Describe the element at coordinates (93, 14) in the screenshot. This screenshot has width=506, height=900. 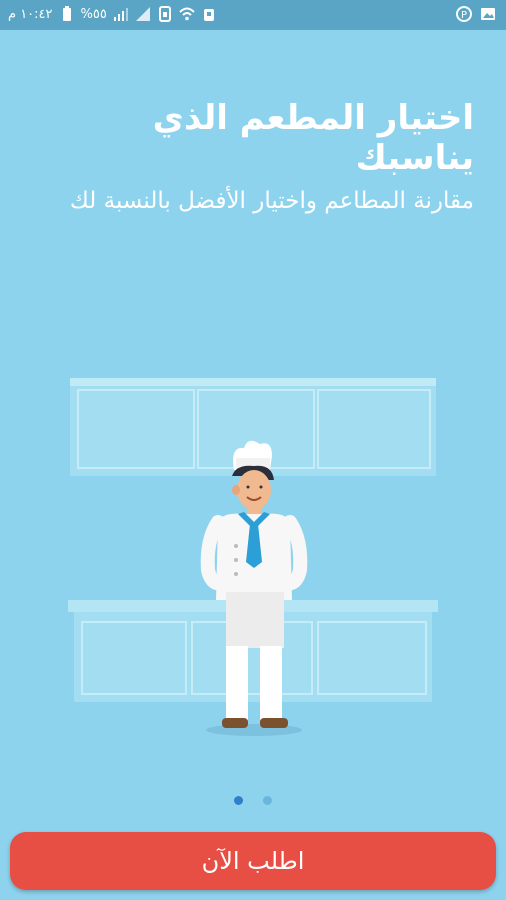
I see `battery-percent: %٥٥` at that location.